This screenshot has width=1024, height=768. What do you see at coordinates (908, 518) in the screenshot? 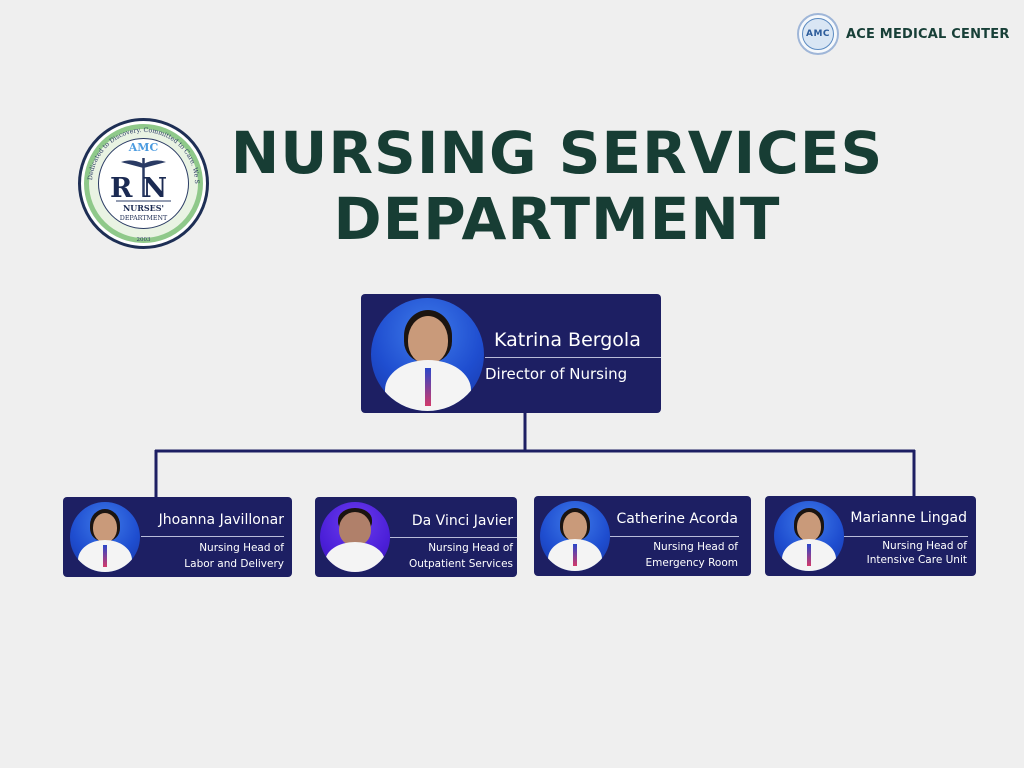
I see `head-name-4: Marianne Lingad` at bounding box center [908, 518].